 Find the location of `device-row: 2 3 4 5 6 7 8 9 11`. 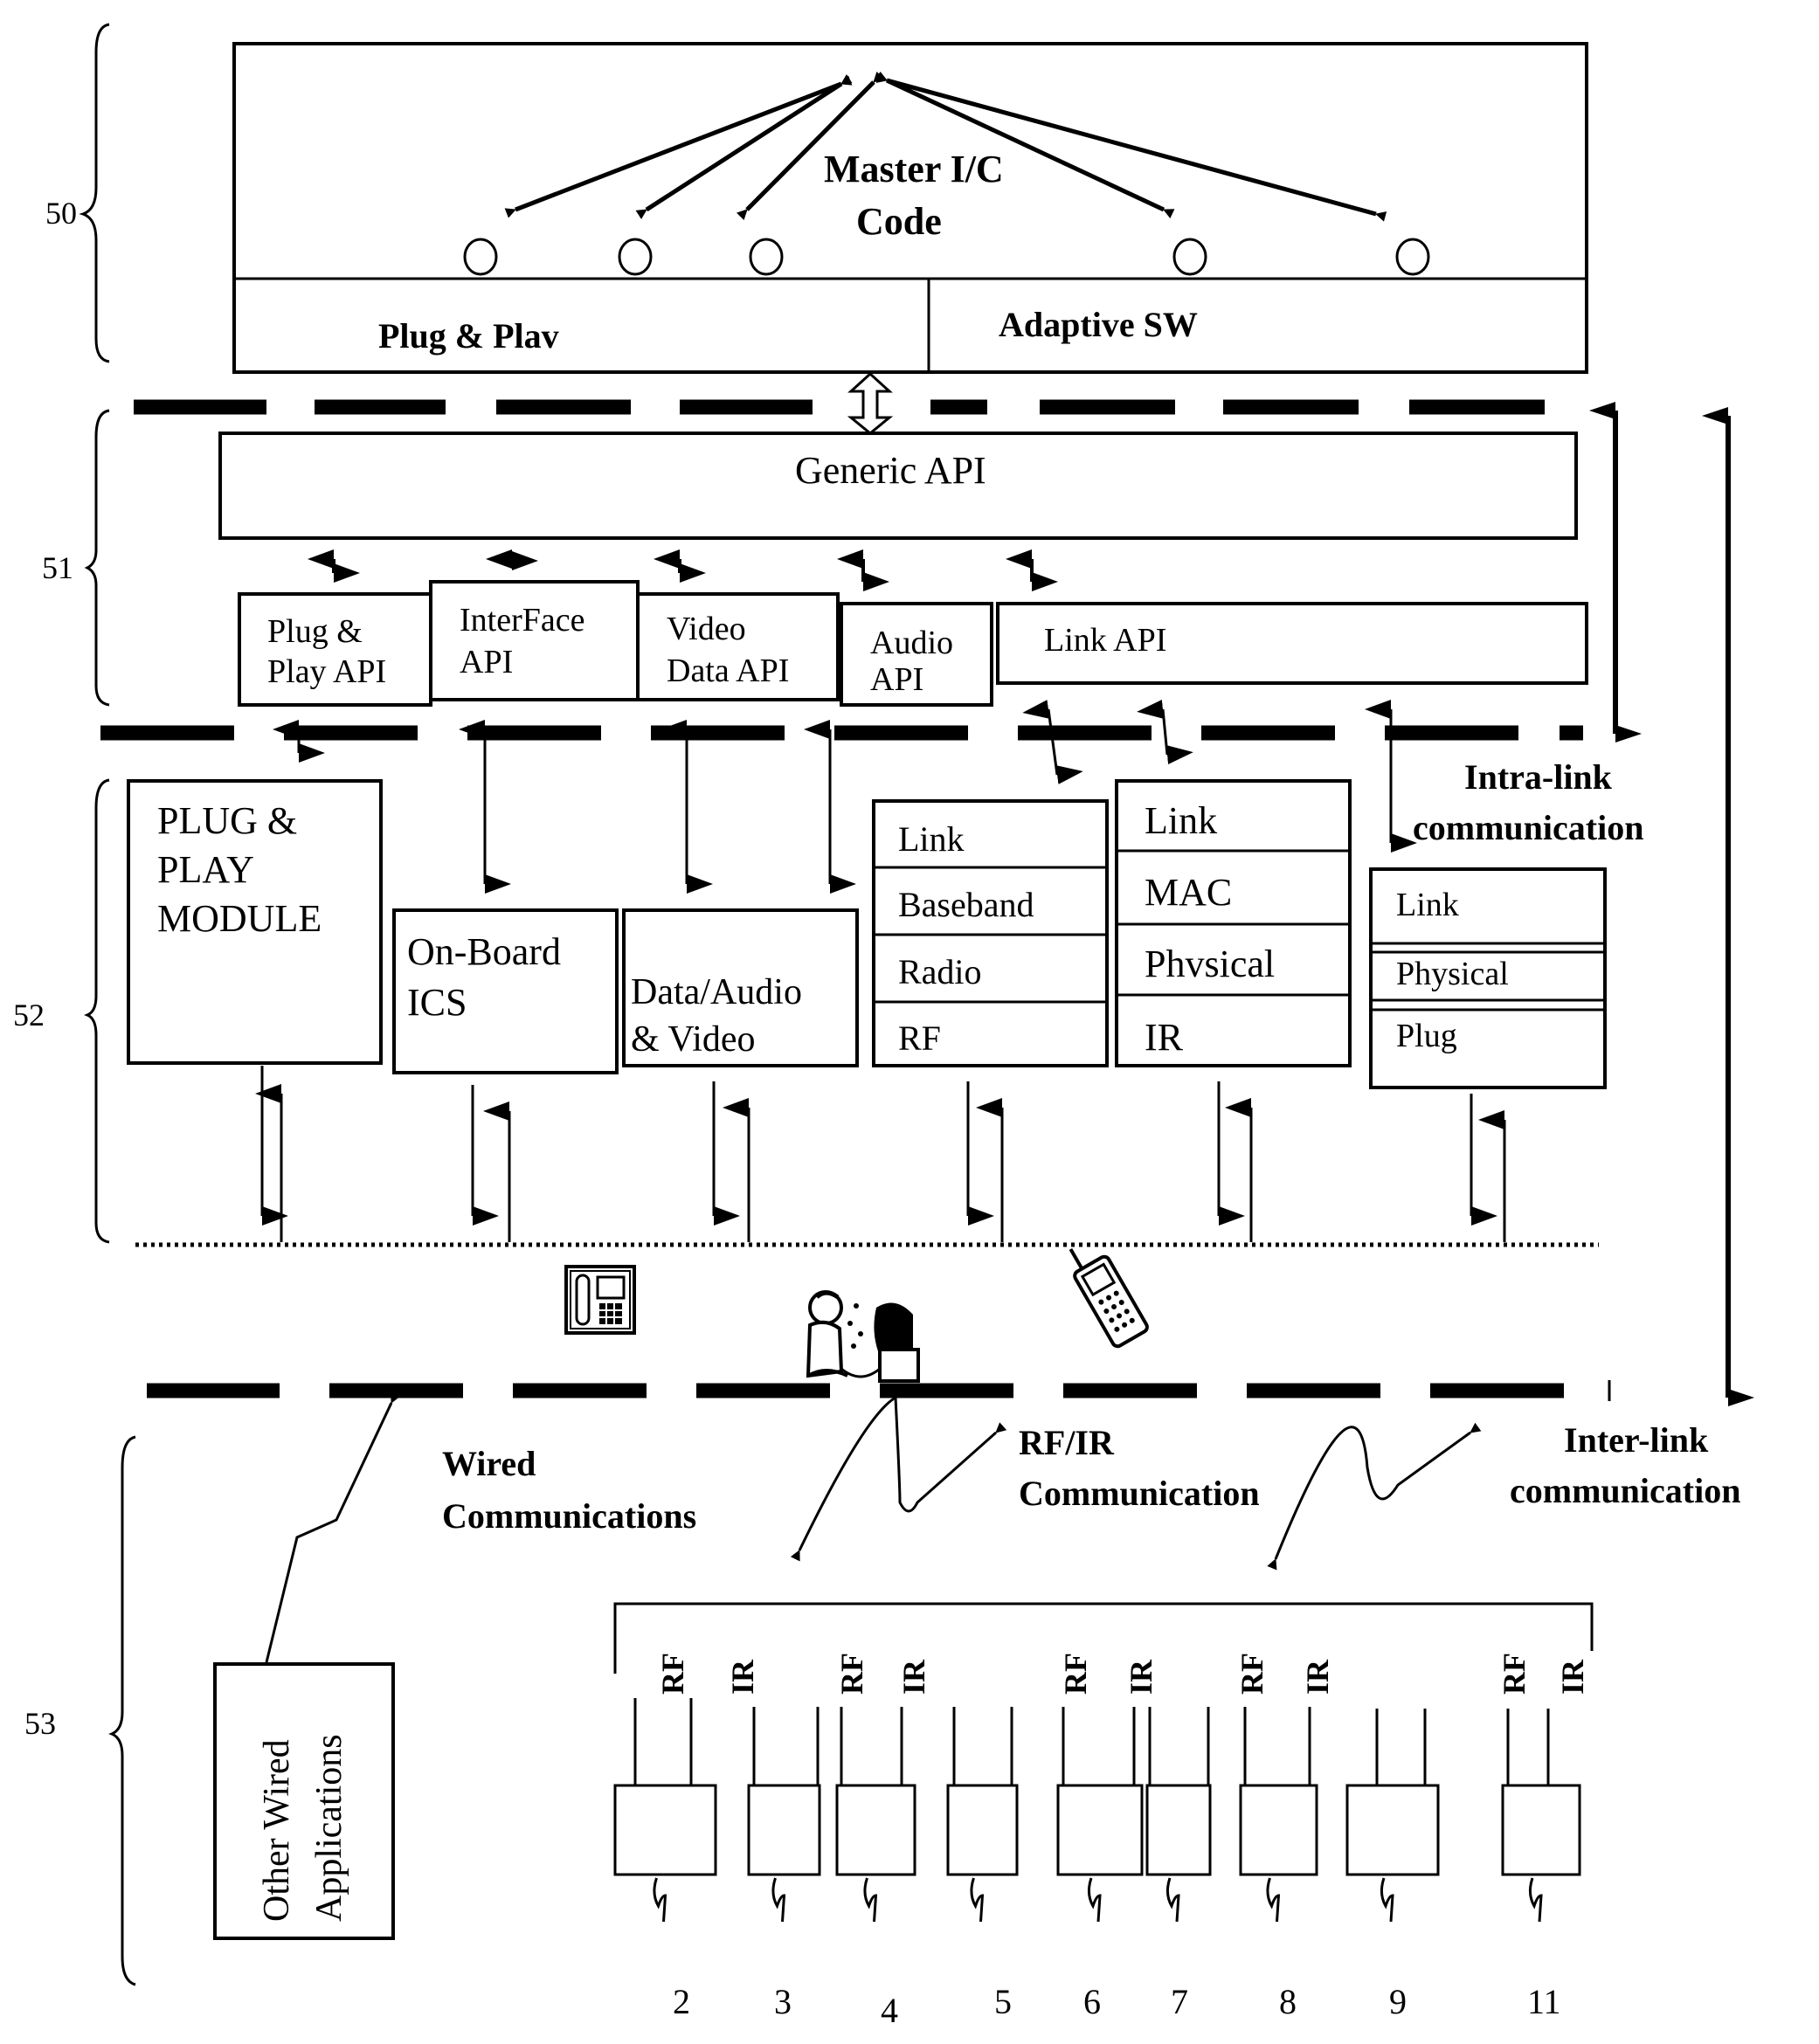

device-row: 2 3 4 5 6 7 8 9 11 is located at coordinates (1097, 1864).